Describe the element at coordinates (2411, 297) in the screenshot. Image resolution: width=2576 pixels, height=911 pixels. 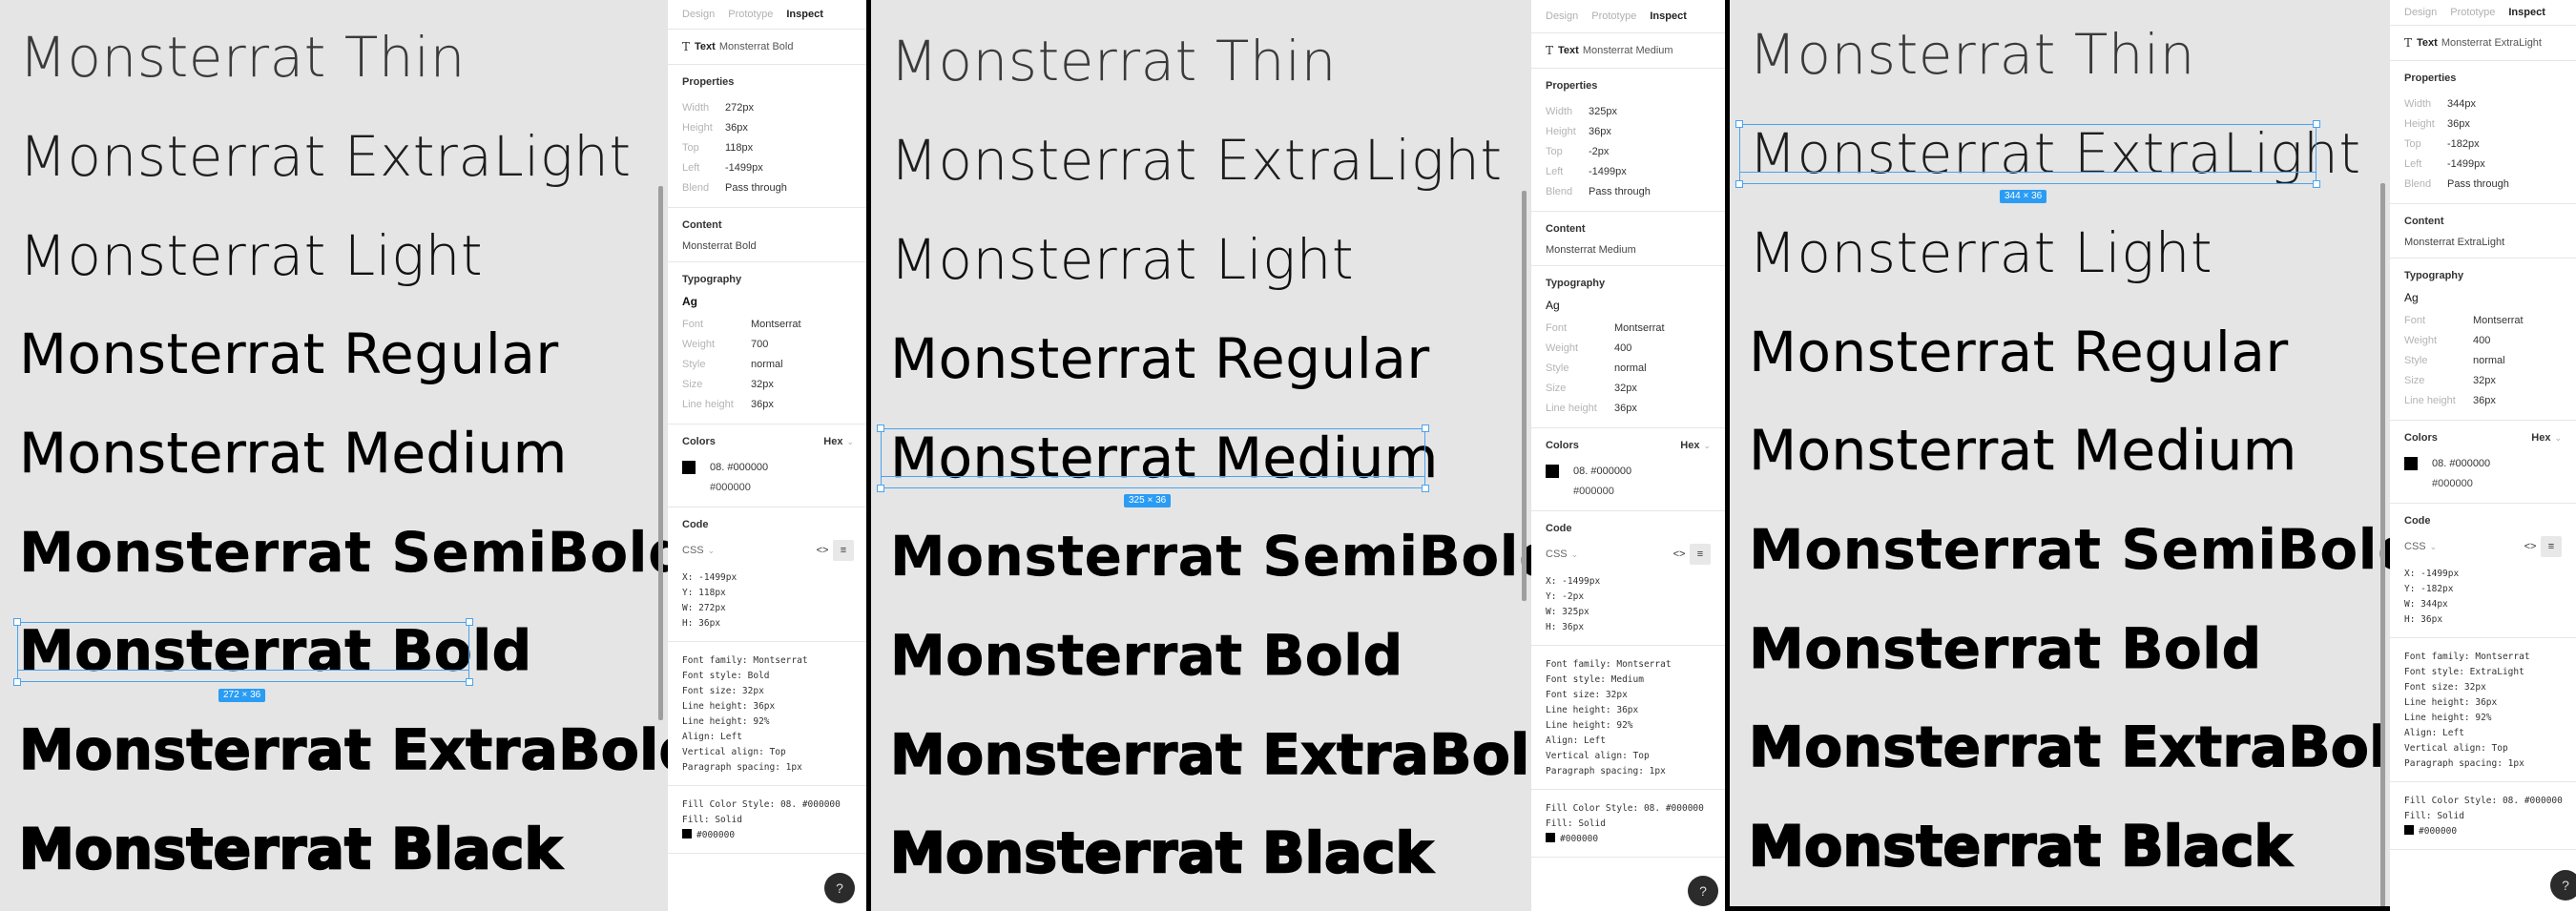
I see `typography-preview: Ag` at that location.